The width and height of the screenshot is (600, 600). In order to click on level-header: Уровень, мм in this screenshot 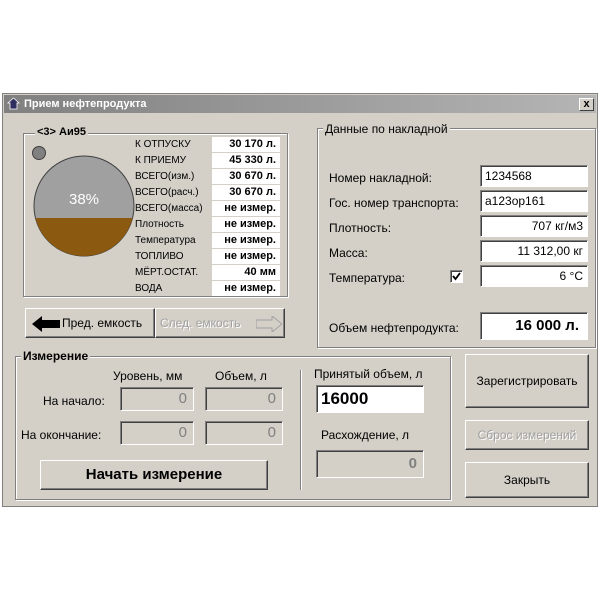, I will do `click(148, 376)`.